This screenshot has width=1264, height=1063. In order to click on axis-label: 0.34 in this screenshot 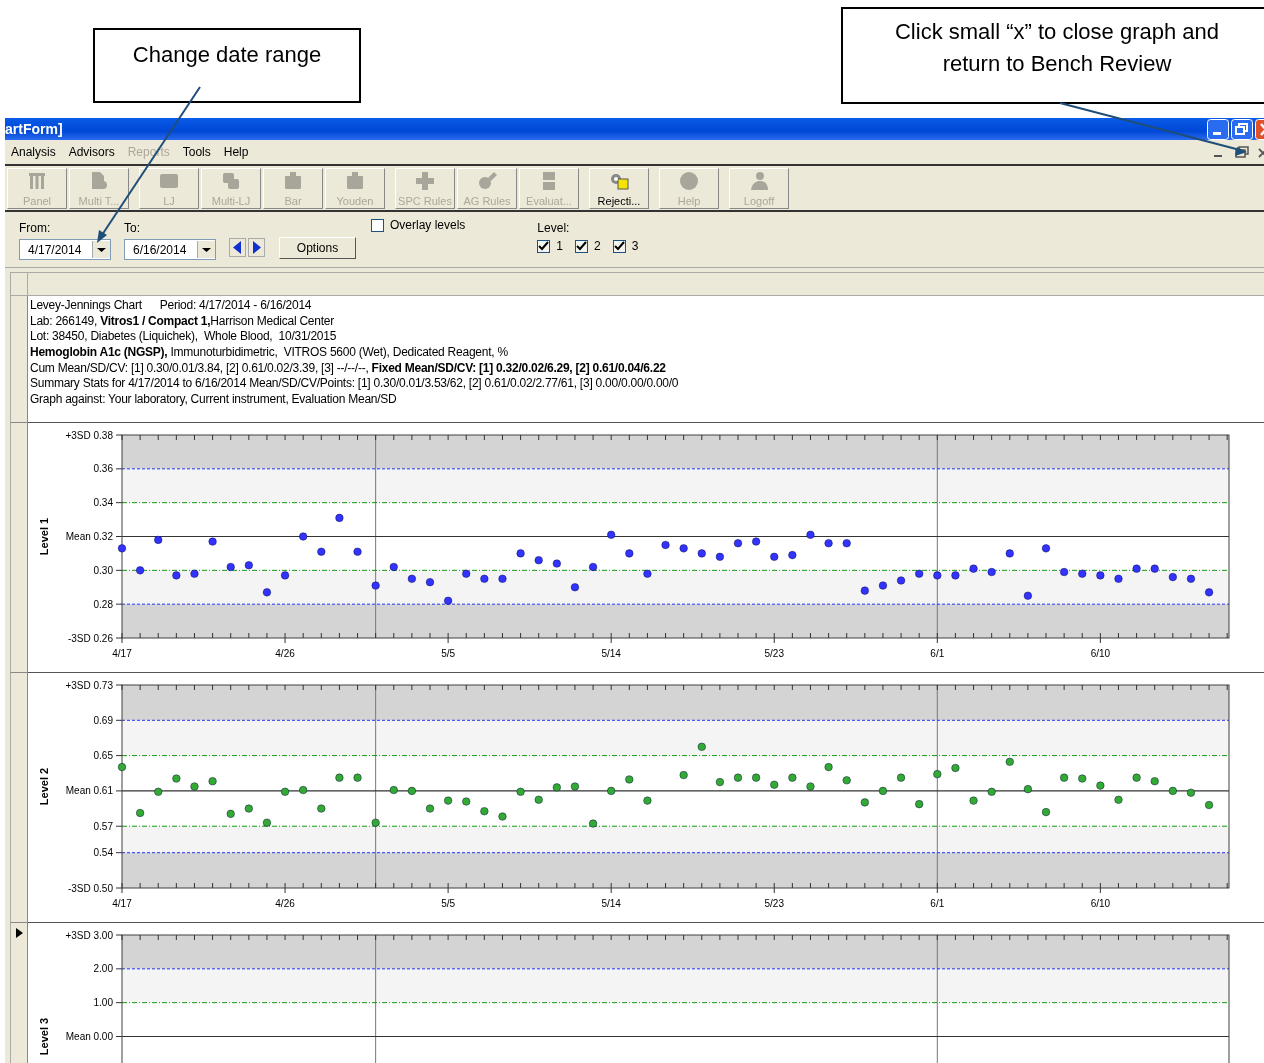, I will do `click(103, 503)`.